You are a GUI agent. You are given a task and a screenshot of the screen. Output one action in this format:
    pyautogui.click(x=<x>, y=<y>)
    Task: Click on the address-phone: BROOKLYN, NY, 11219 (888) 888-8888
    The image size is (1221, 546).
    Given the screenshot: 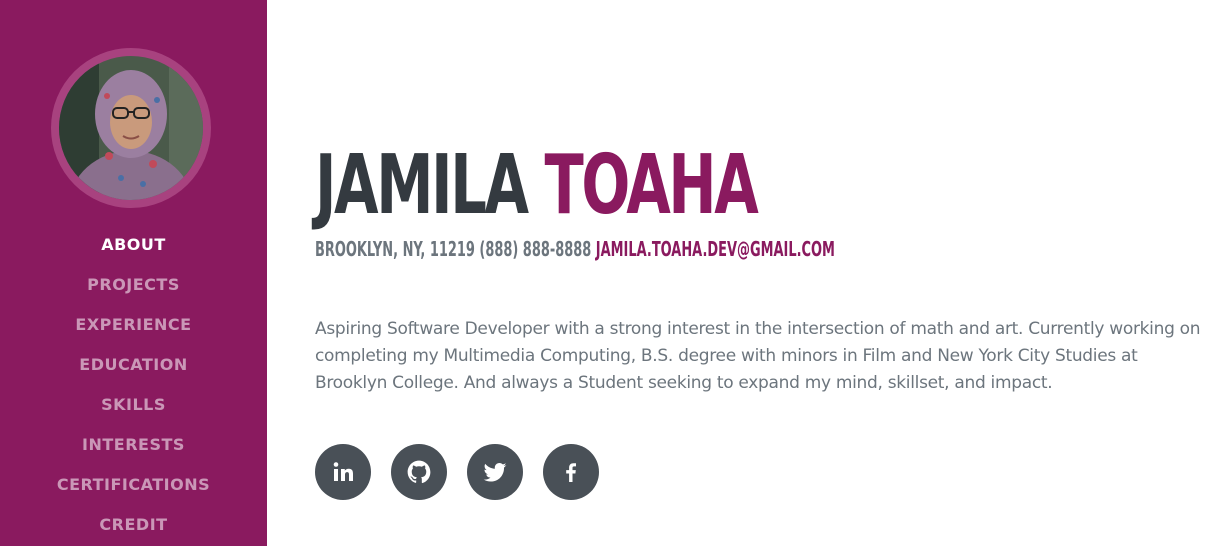 What is the action you would take?
    pyautogui.click(x=453, y=249)
    